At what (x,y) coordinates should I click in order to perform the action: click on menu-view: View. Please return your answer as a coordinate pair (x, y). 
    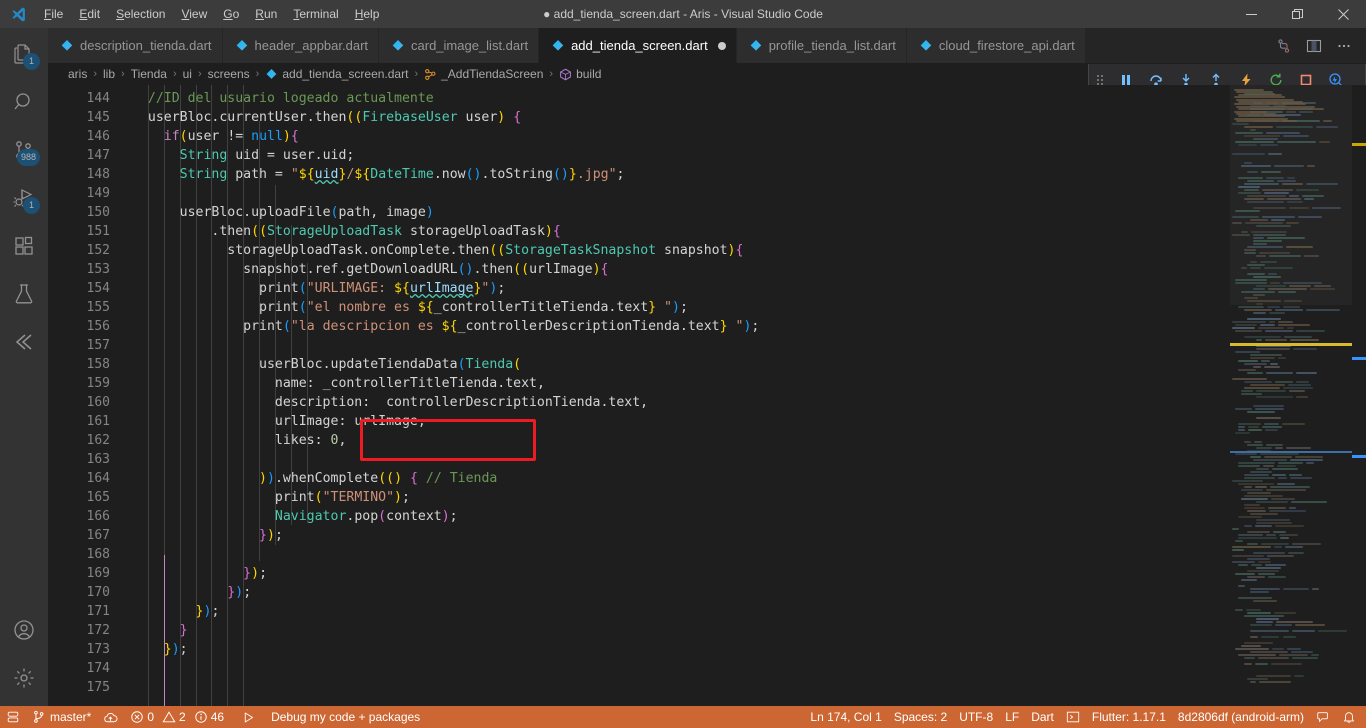
    Looking at the image, I should click on (194, 14).